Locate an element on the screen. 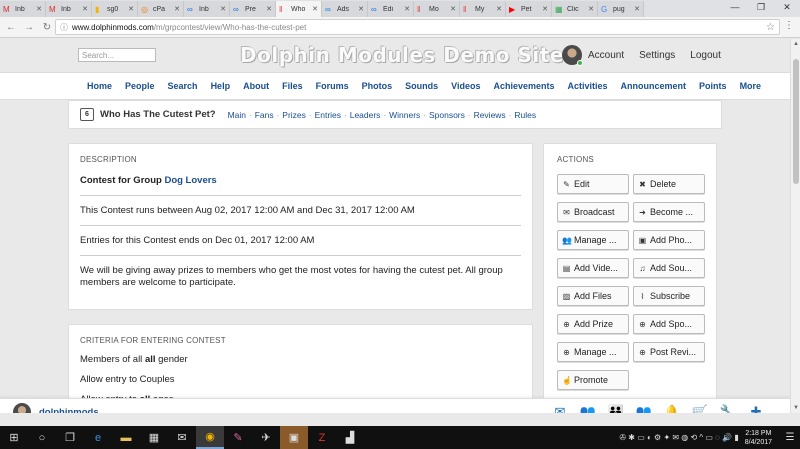 The height and width of the screenshot is (449, 800). photo-app-icon: ▣ is located at coordinates (294, 437).